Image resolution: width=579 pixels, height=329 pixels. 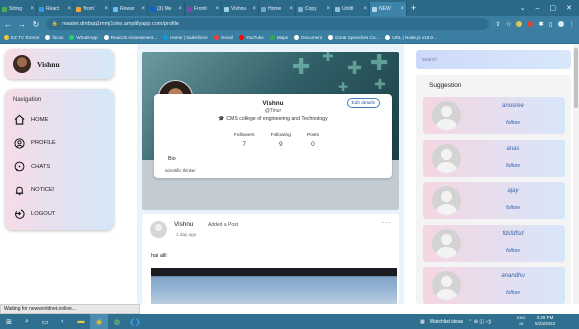 What do you see at coordinates (117, 321) in the screenshot?
I see `app-icon: ◍` at bounding box center [117, 321].